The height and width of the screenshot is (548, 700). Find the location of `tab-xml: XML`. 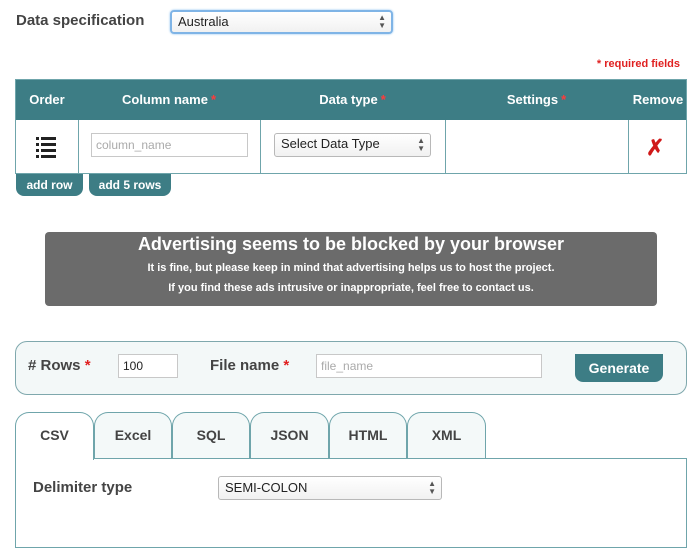

tab-xml: XML is located at coordinates (446, 435).